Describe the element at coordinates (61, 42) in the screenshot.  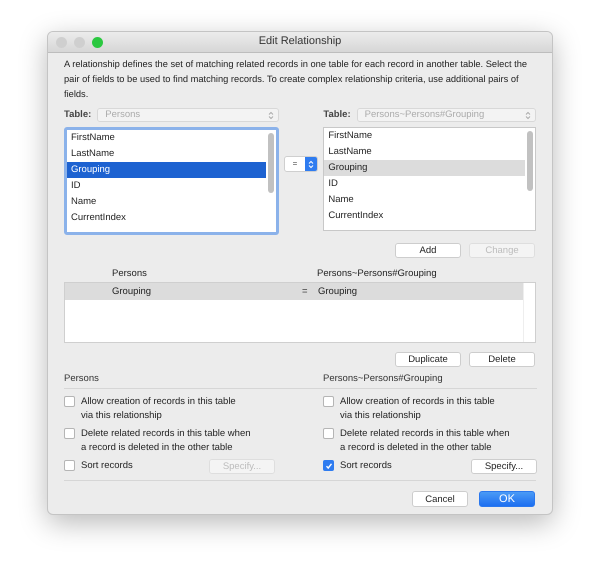
I see `close-button` at that location.